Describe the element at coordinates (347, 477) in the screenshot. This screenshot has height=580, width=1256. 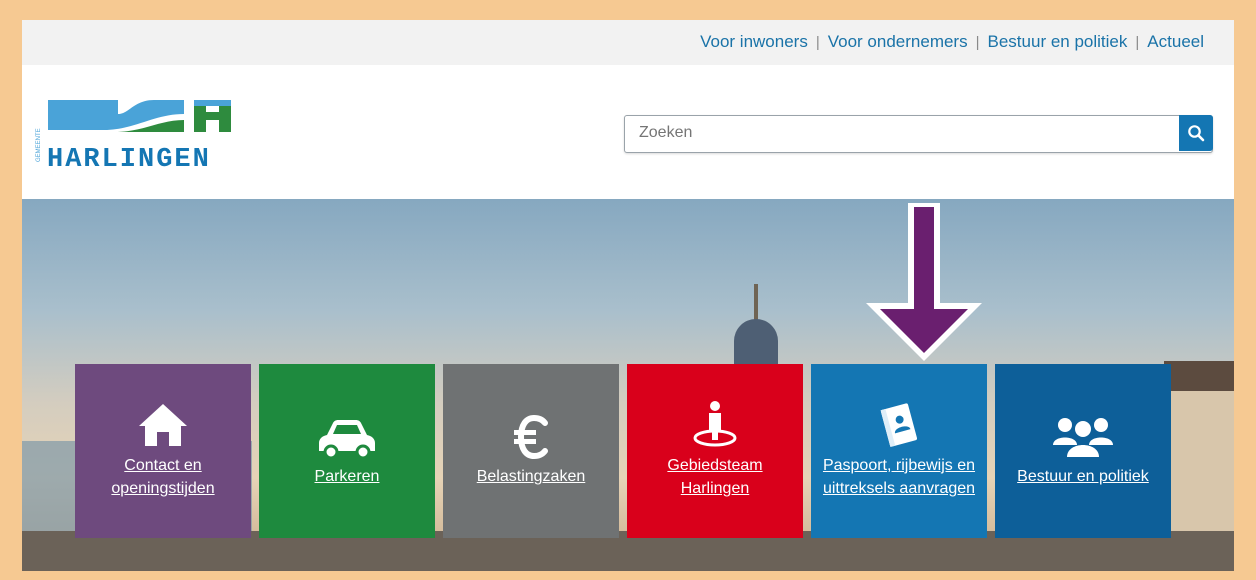
I see `tile-label: Parkeren` at that location.